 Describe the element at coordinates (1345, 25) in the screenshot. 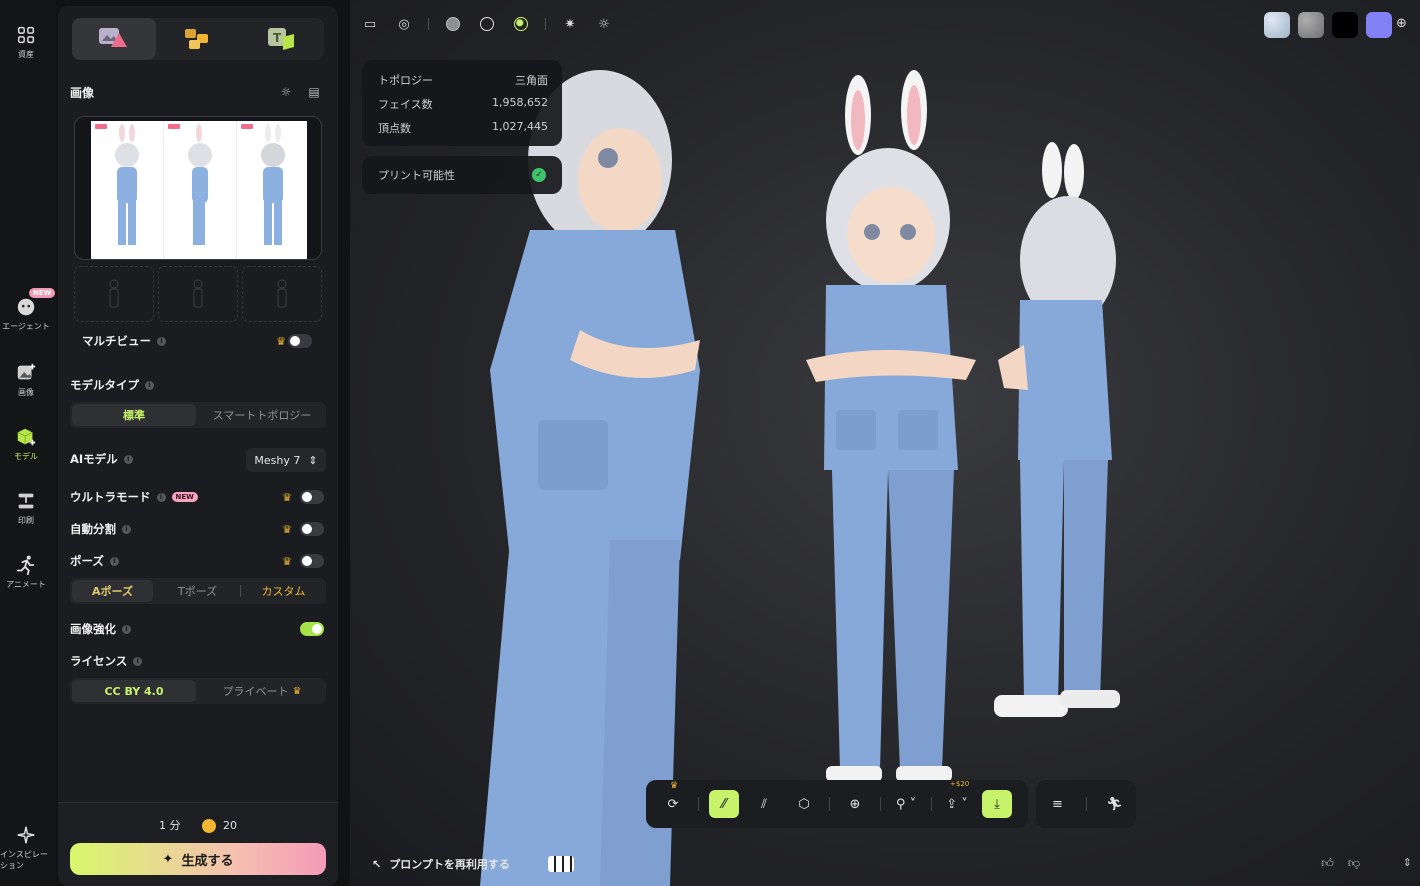

I see `swatch-black` at that location.